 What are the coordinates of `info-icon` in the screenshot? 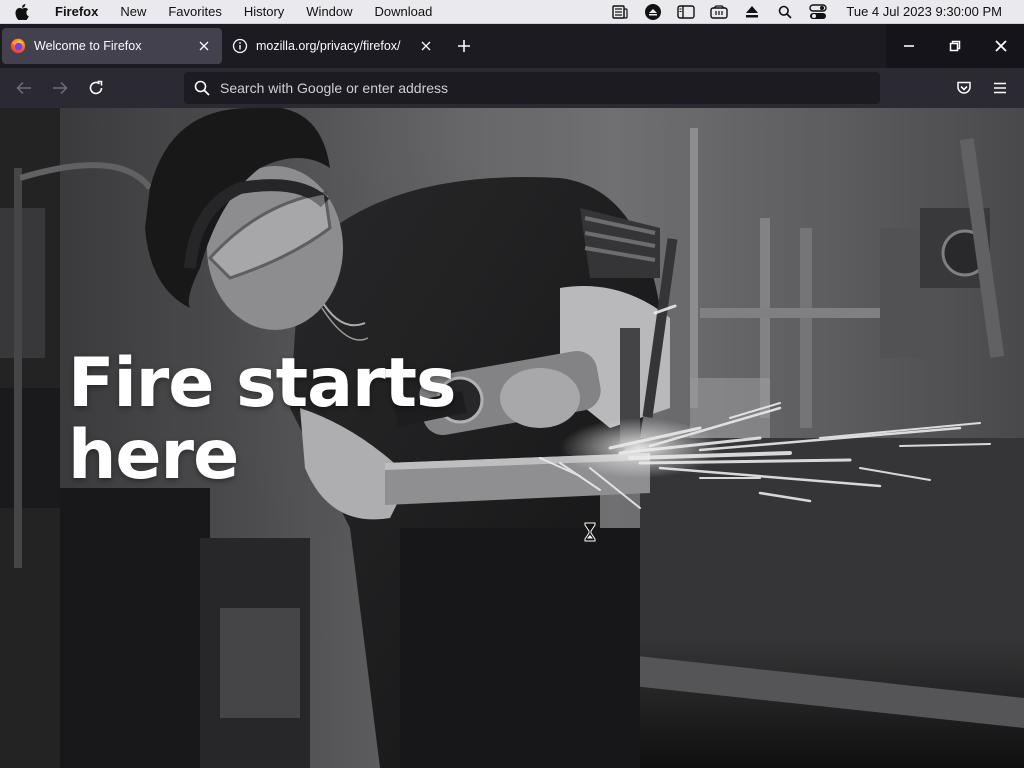 It's located at (240, 46).